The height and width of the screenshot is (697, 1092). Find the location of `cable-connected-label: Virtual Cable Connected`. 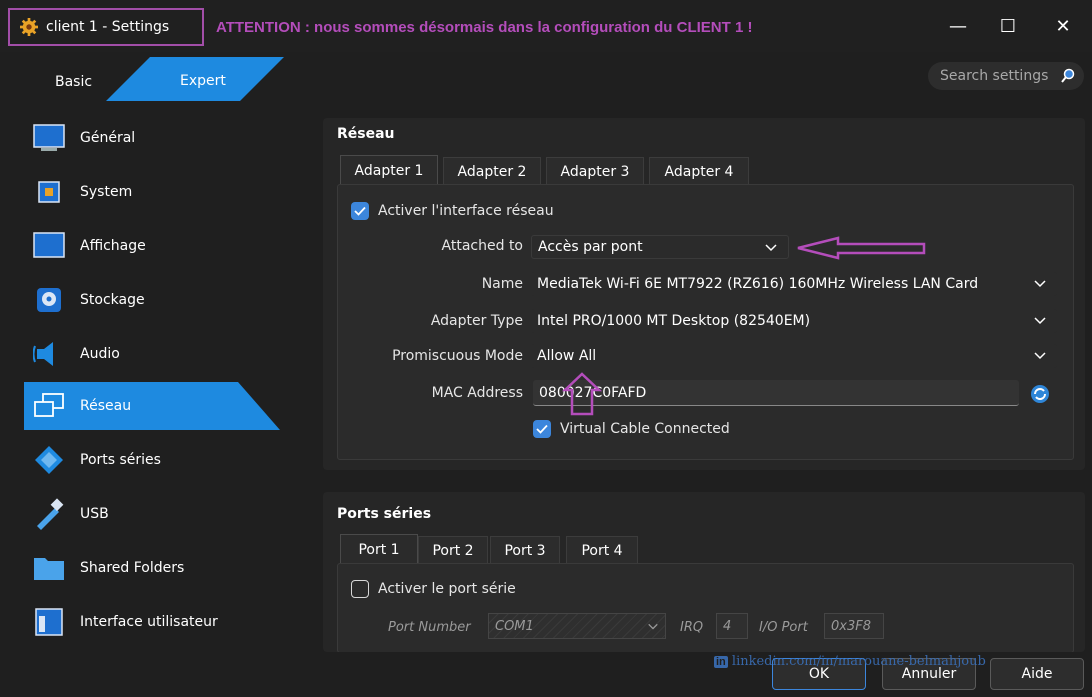

cable-connected-label: Virtual Cable Connected is located at coordinates (645, 429).